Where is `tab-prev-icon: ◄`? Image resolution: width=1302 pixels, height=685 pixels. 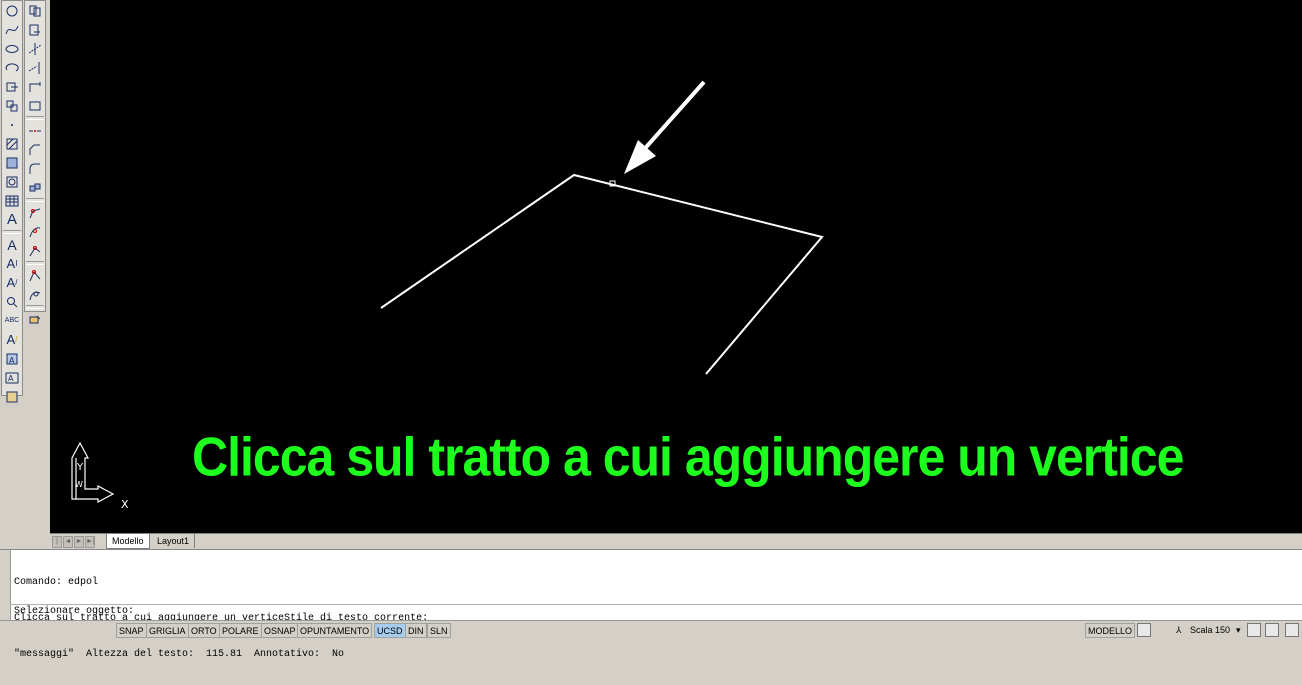 tab-prev-icon: ◄ is located at coordinates (68, 542).